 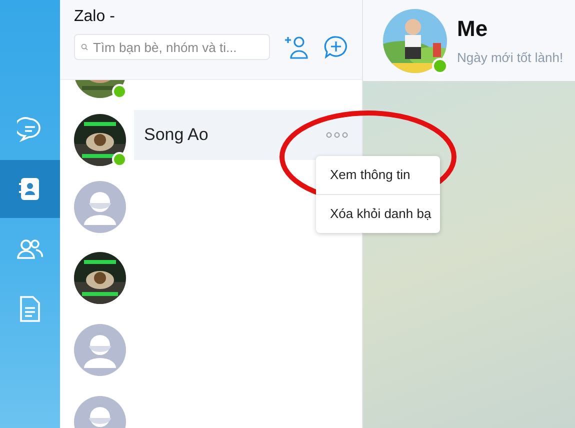 What do you see at coordinates (248, 135) in the screenshot?
I see `selected-row-background: Song Ao` at bounding box center [248, 135].